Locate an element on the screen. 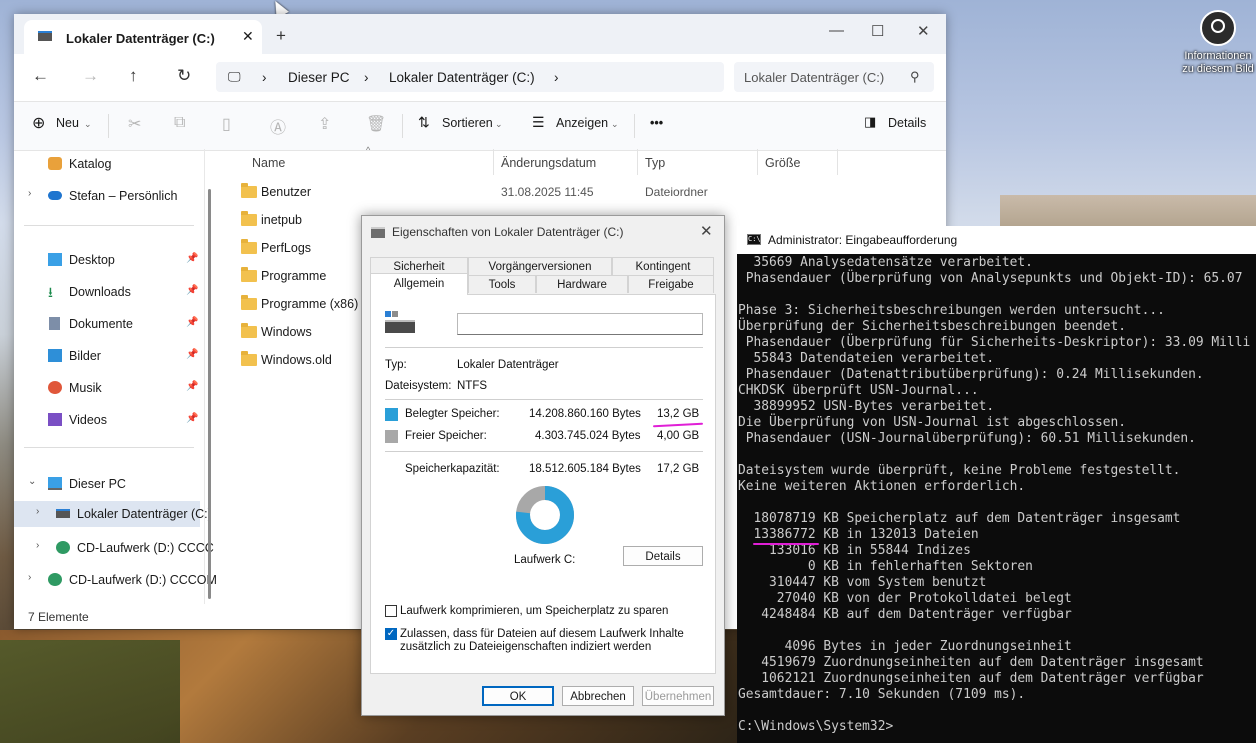 Image resolution: width=1256 pixels, height=743 pixels. compress-checkbox is located at coordinates (391, 611).